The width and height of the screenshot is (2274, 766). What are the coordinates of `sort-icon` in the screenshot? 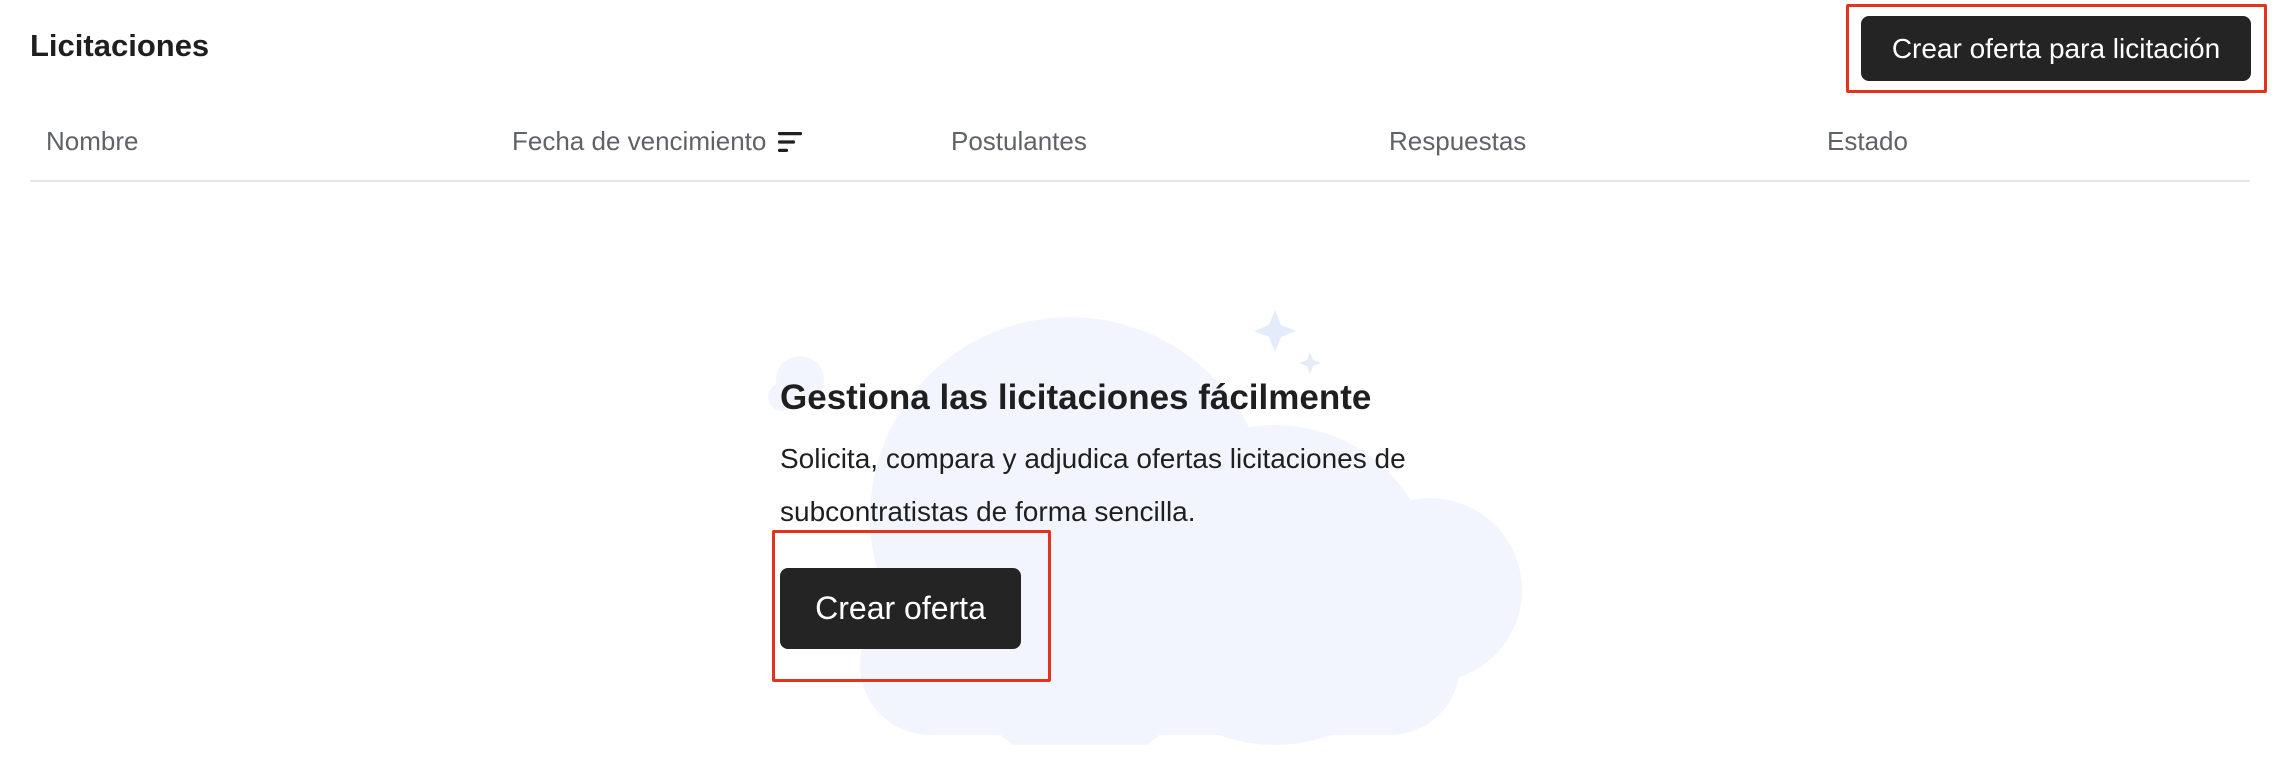 It's located at (790, 142).